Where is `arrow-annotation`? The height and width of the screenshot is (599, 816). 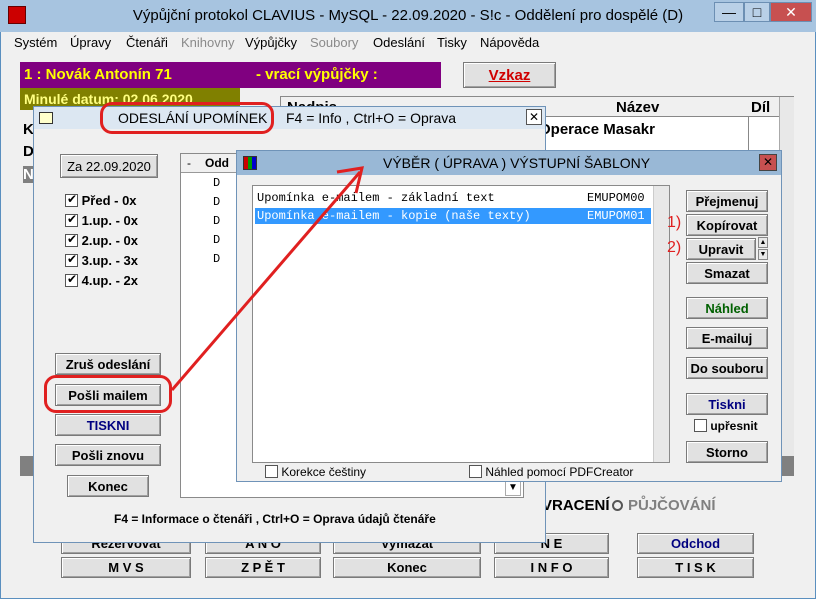 arrow-annotation is located at coordinates (267, 278).